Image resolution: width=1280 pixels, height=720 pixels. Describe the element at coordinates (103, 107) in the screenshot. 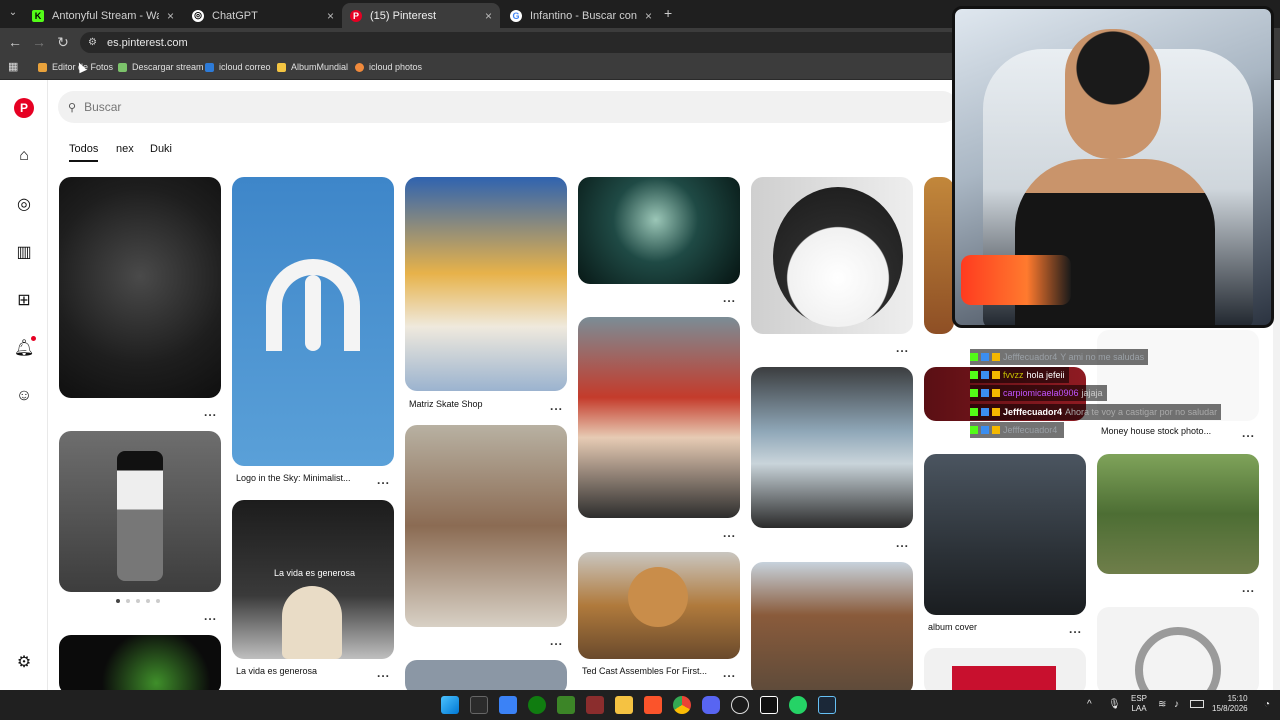

I see `search-placeholder: Buscar` at that location.